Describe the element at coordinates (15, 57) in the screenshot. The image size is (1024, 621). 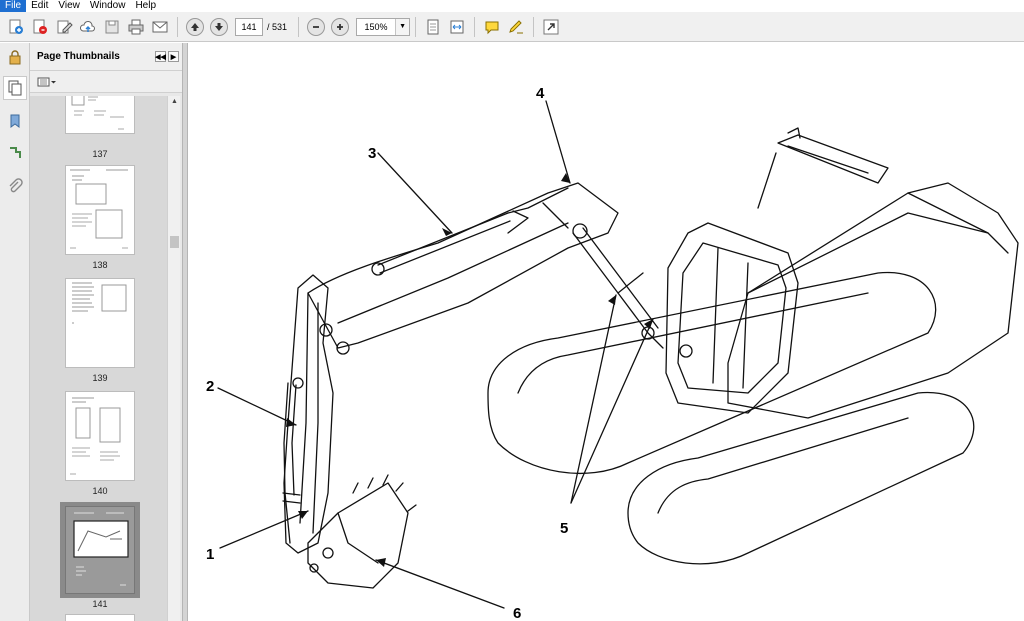
I see `lock-icon` at that location.